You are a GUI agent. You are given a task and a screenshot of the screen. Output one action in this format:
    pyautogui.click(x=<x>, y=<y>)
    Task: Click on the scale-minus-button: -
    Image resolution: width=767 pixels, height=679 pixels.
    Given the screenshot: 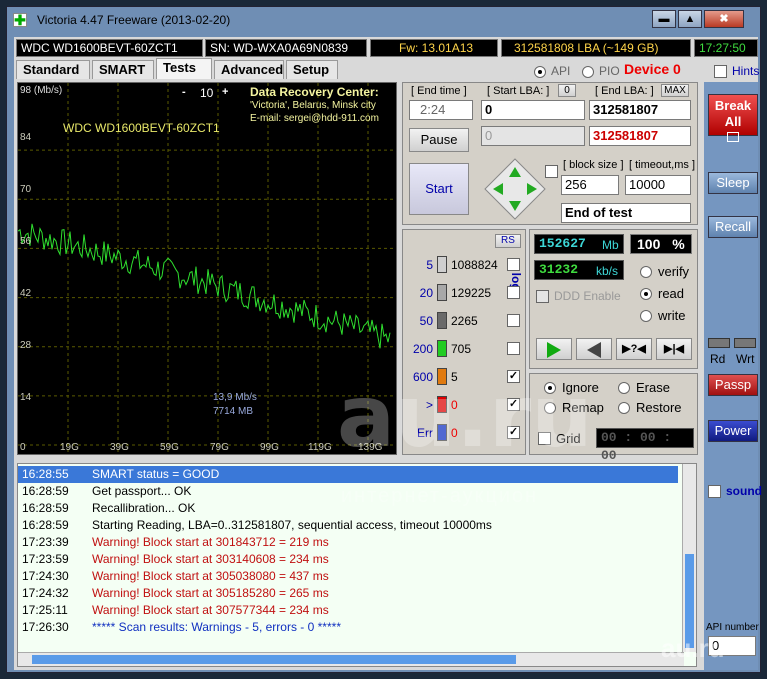 What is the action you would take?
    pyautogui.click(x=184, y=92)
    